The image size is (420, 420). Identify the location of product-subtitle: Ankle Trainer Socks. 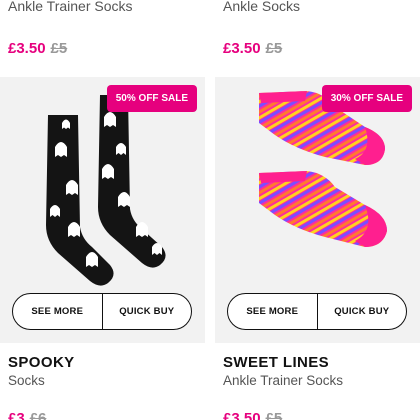
(283, 380).